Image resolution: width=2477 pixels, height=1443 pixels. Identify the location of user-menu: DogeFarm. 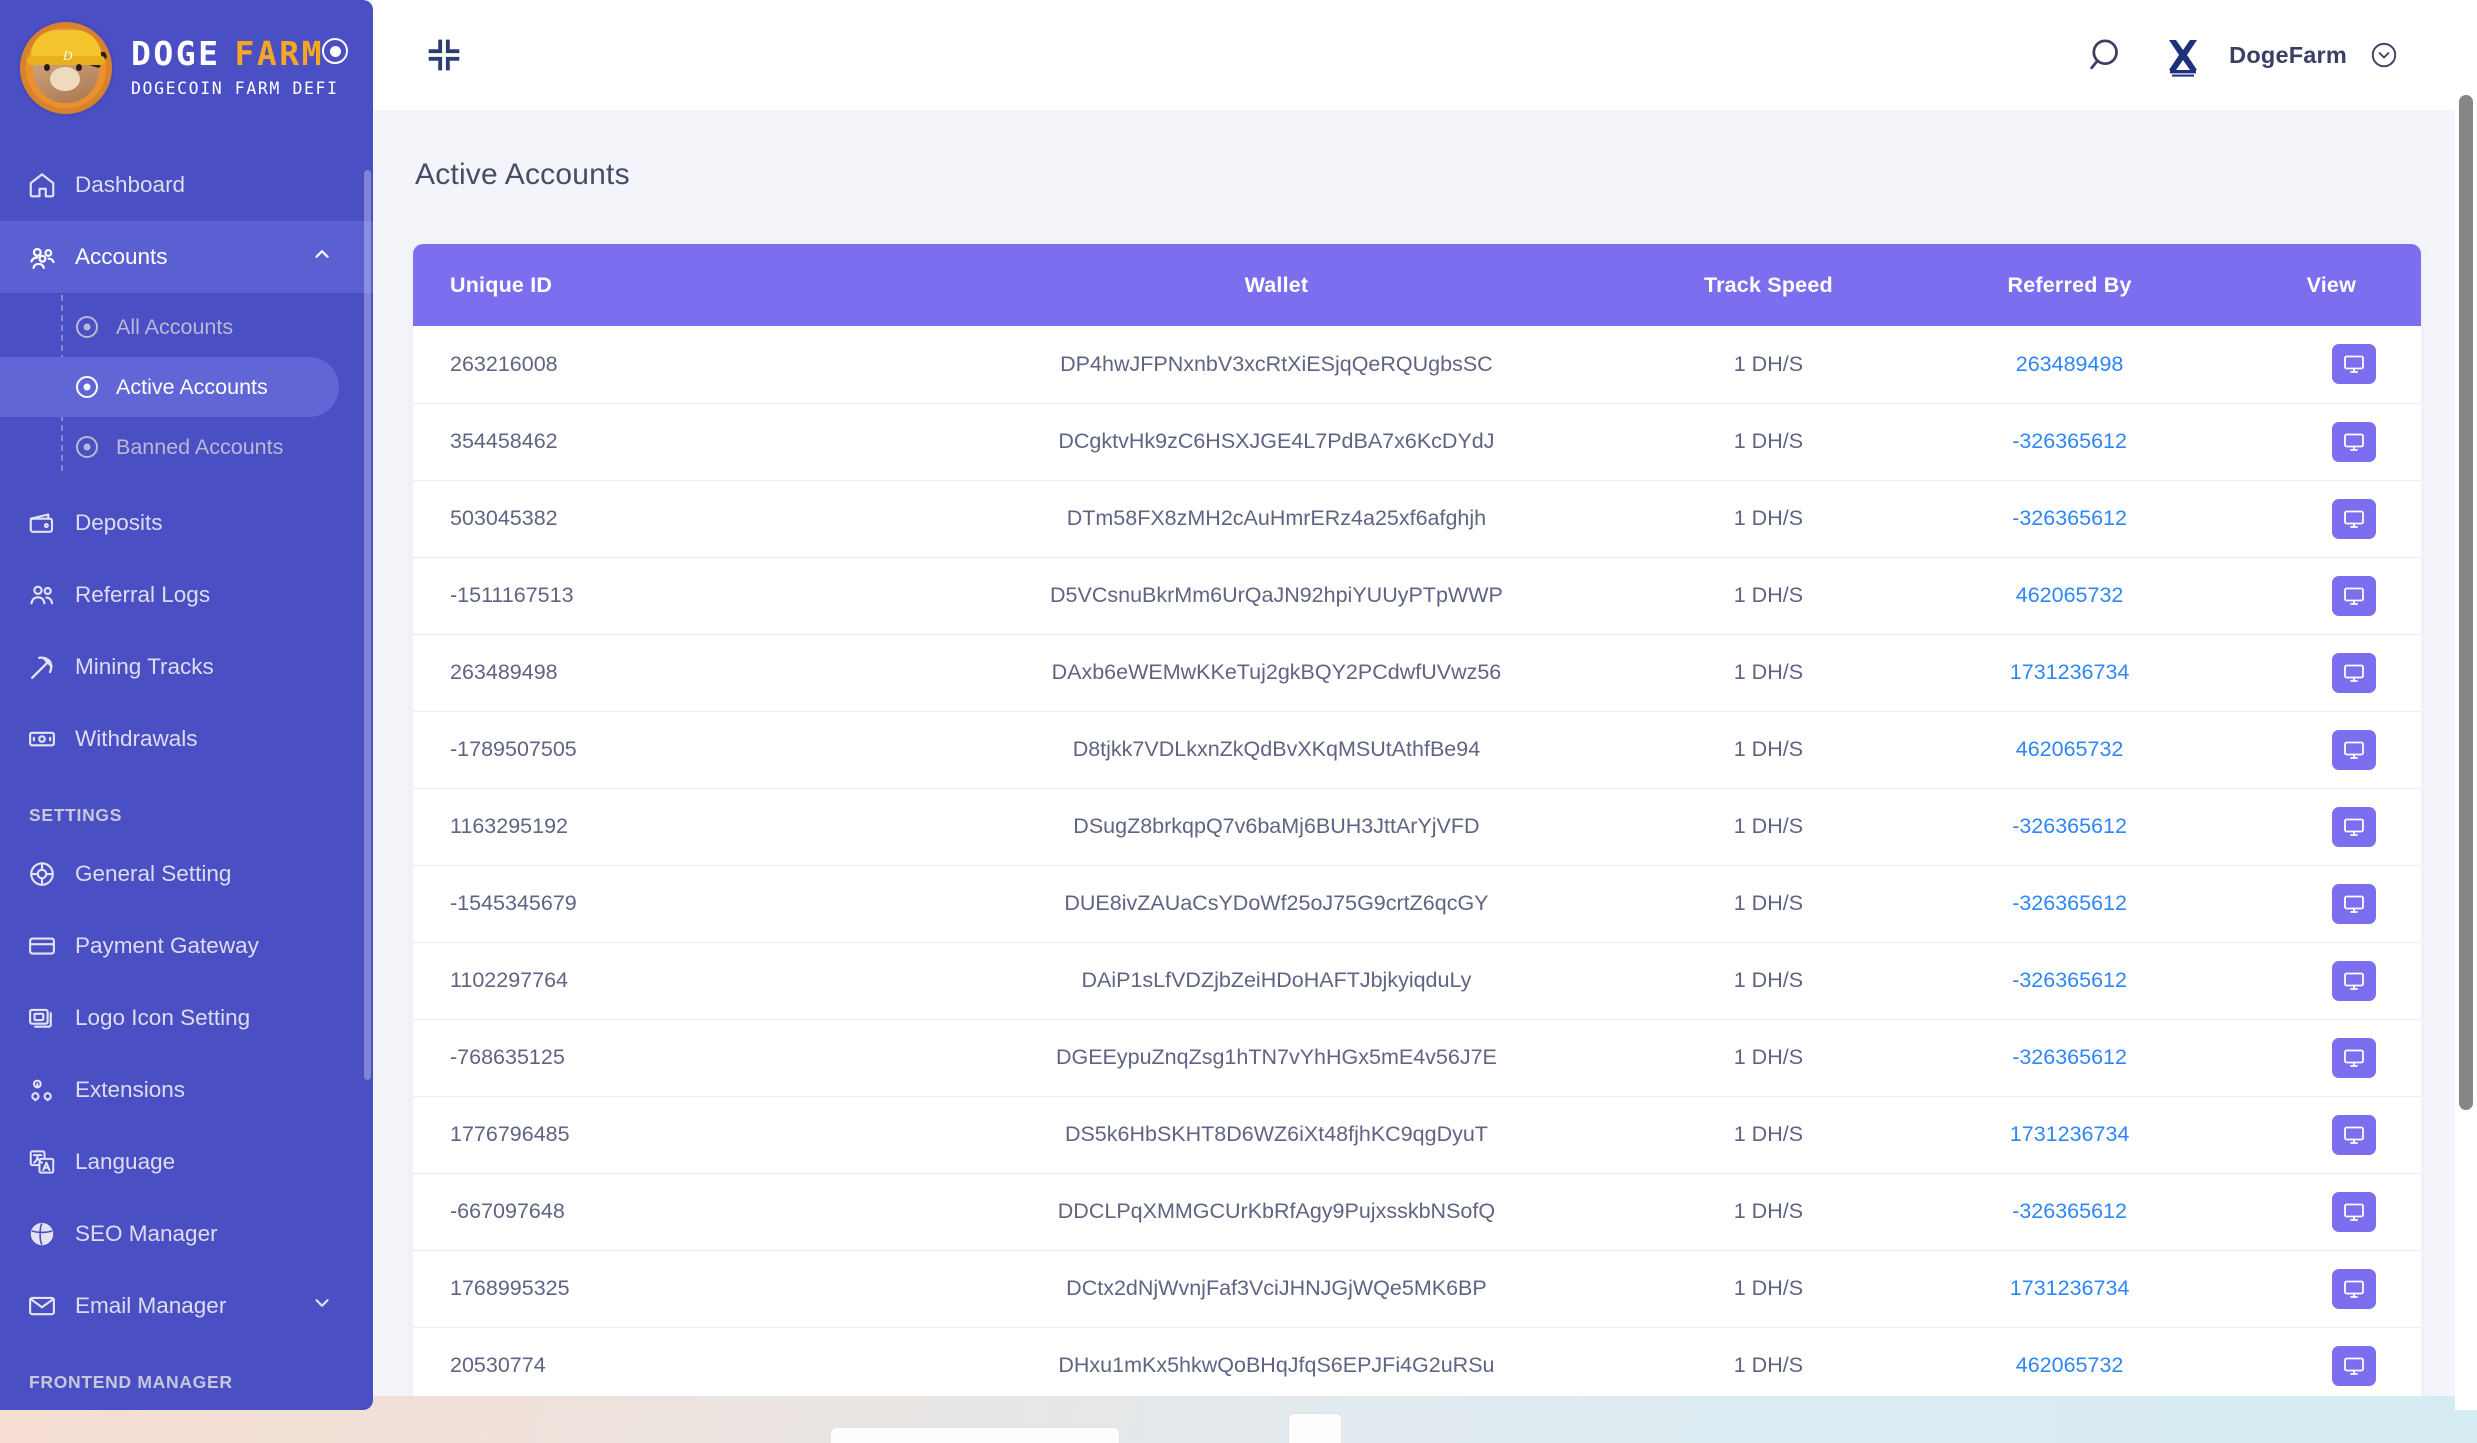
(2279, 55).